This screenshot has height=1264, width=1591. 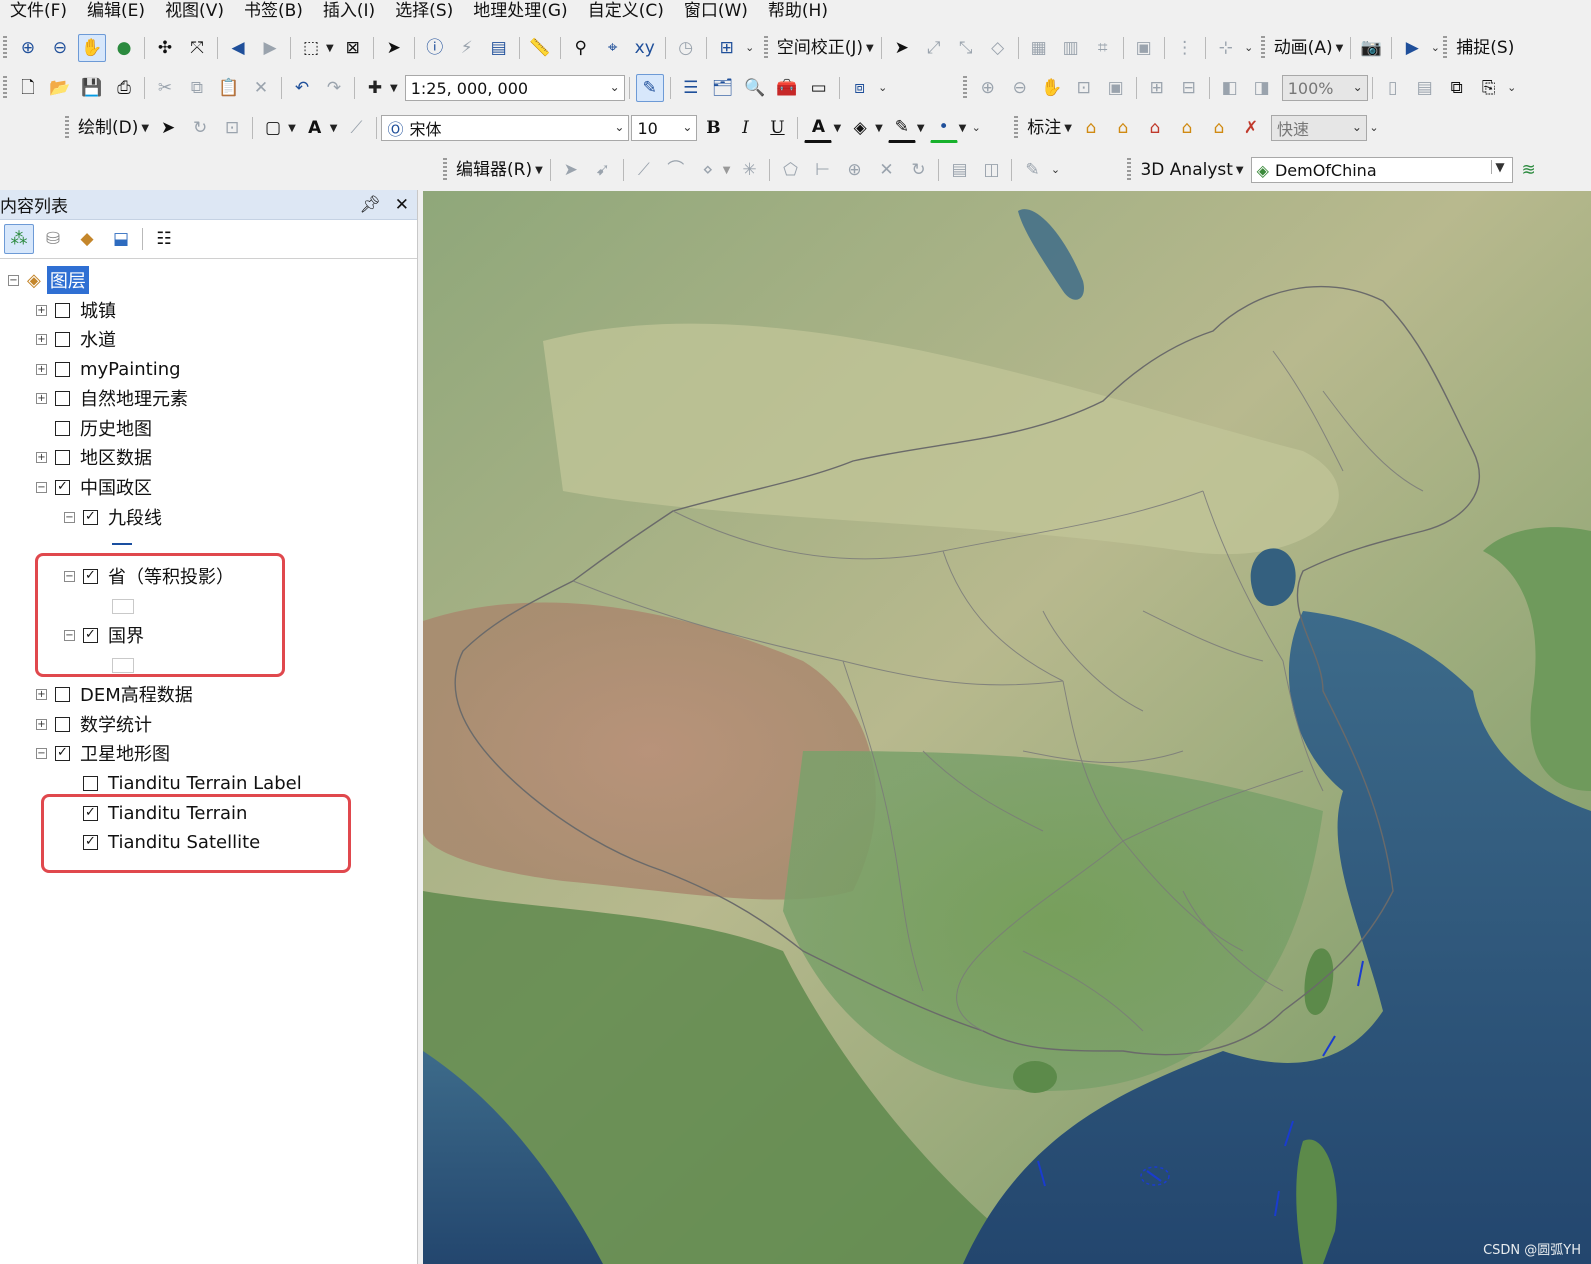 I want to click on layer-label: myPainting, so click(x=130, y=369).